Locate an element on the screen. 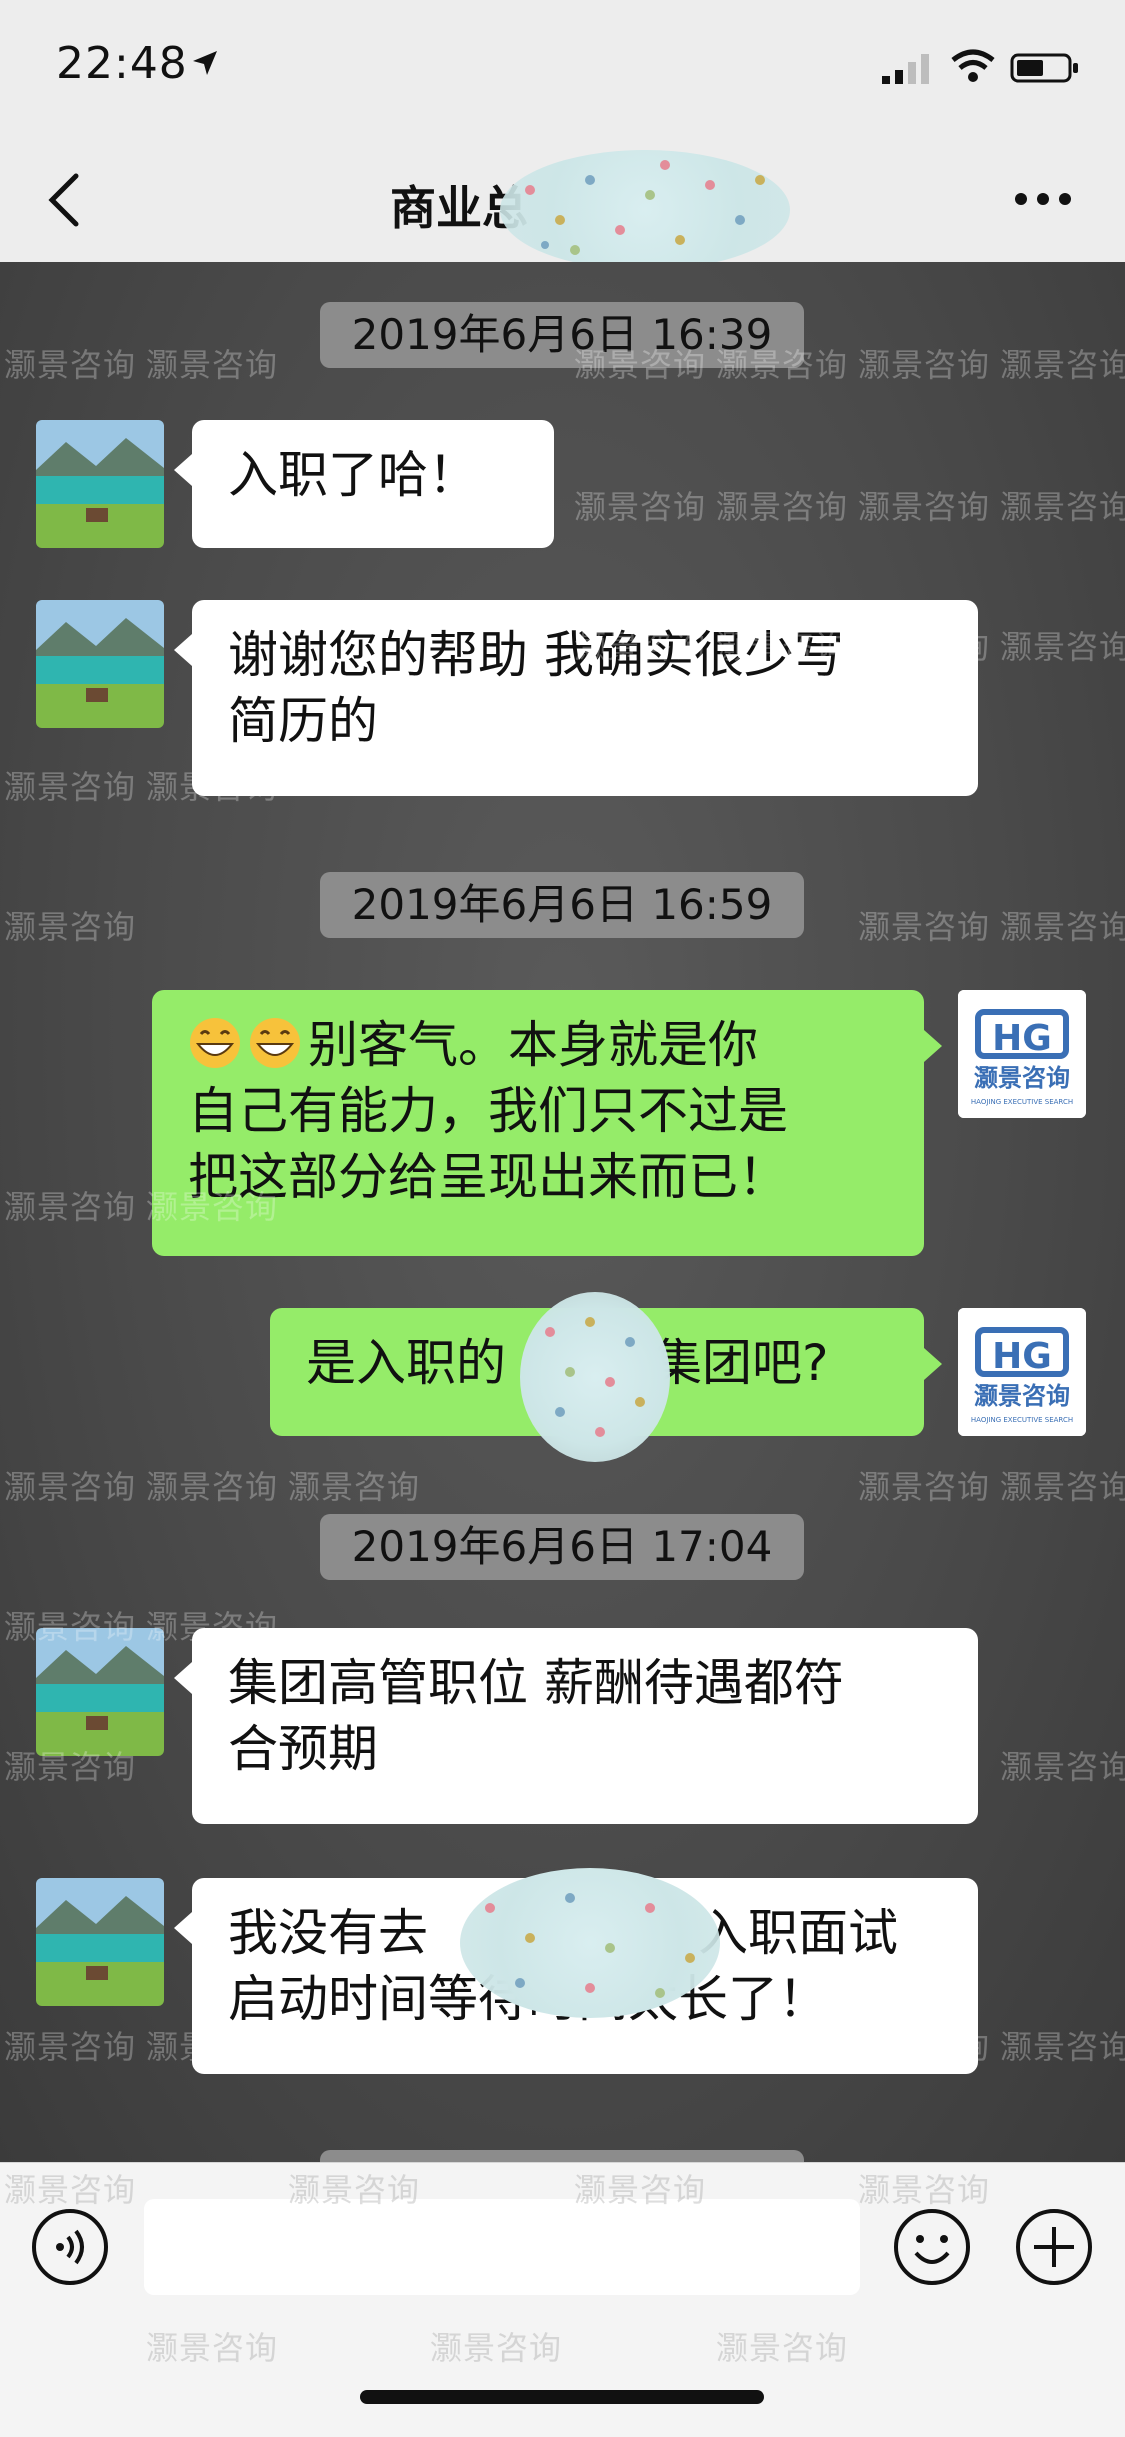  more-functions-plus-icon is located at coordinates (1054, 2247).